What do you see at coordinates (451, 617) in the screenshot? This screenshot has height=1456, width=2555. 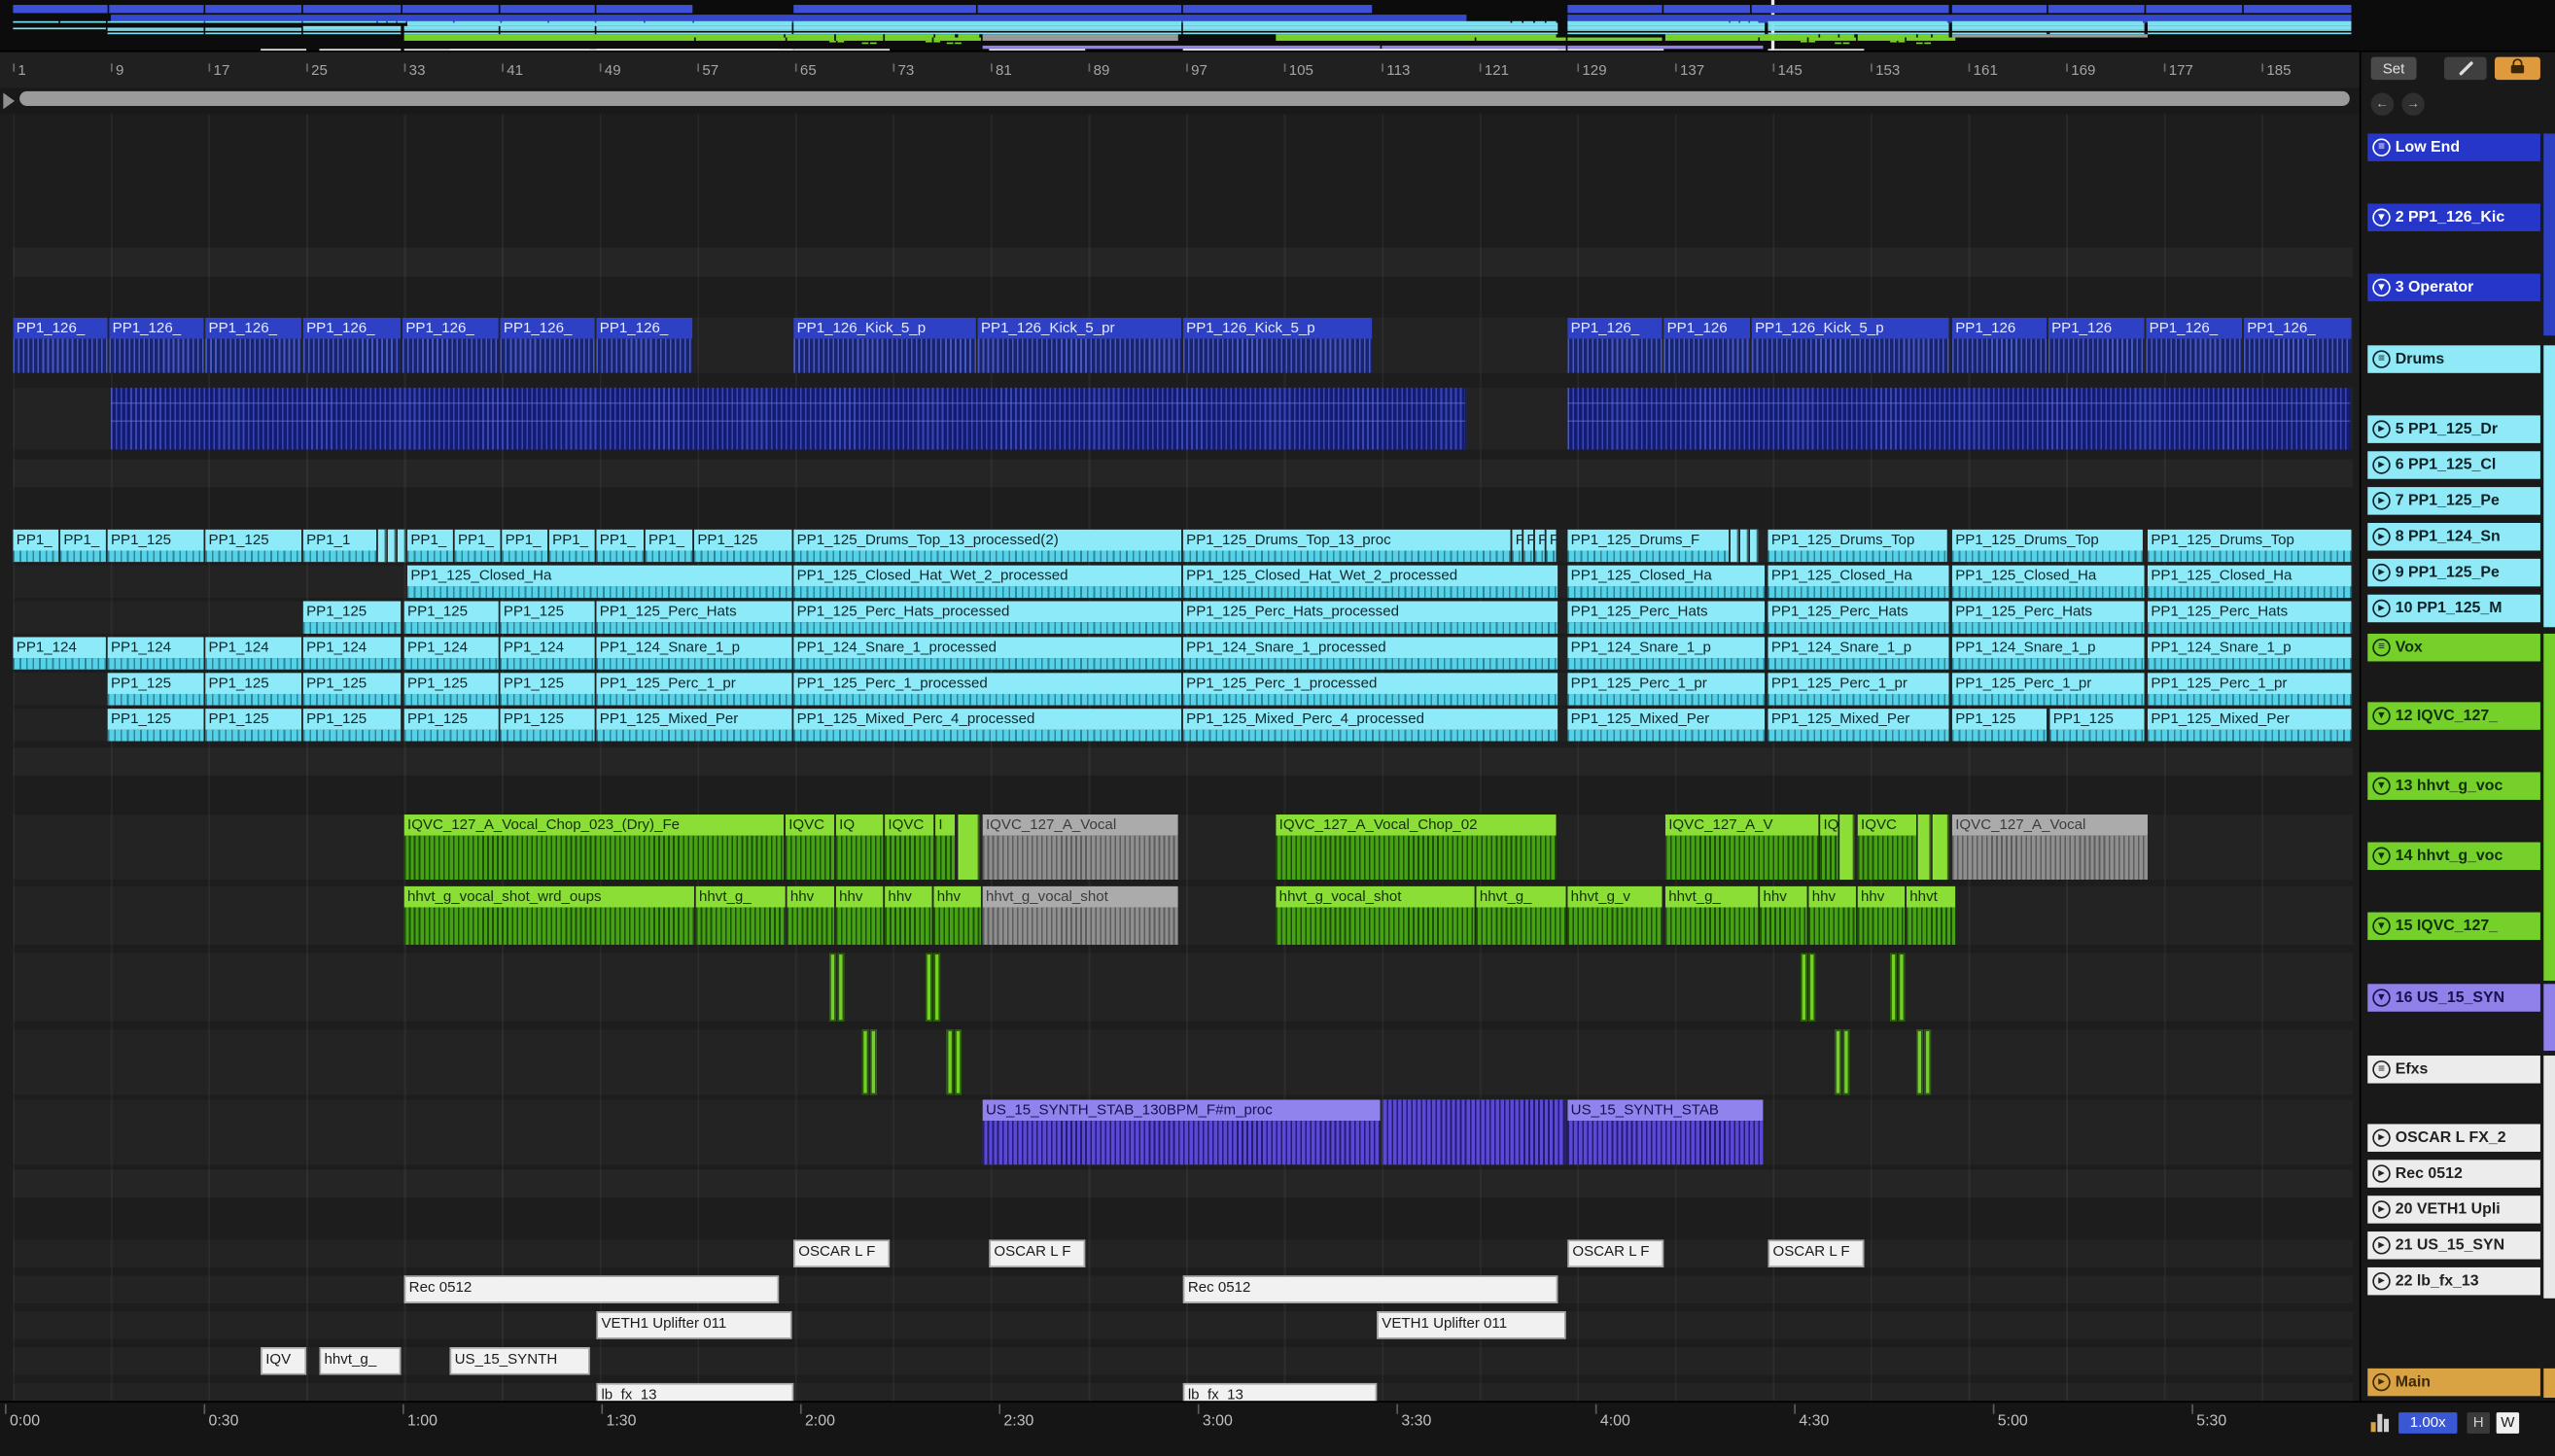 I see `clip-pp1-125-perc-hats: PP1_125` at bounding box center [451, 617].